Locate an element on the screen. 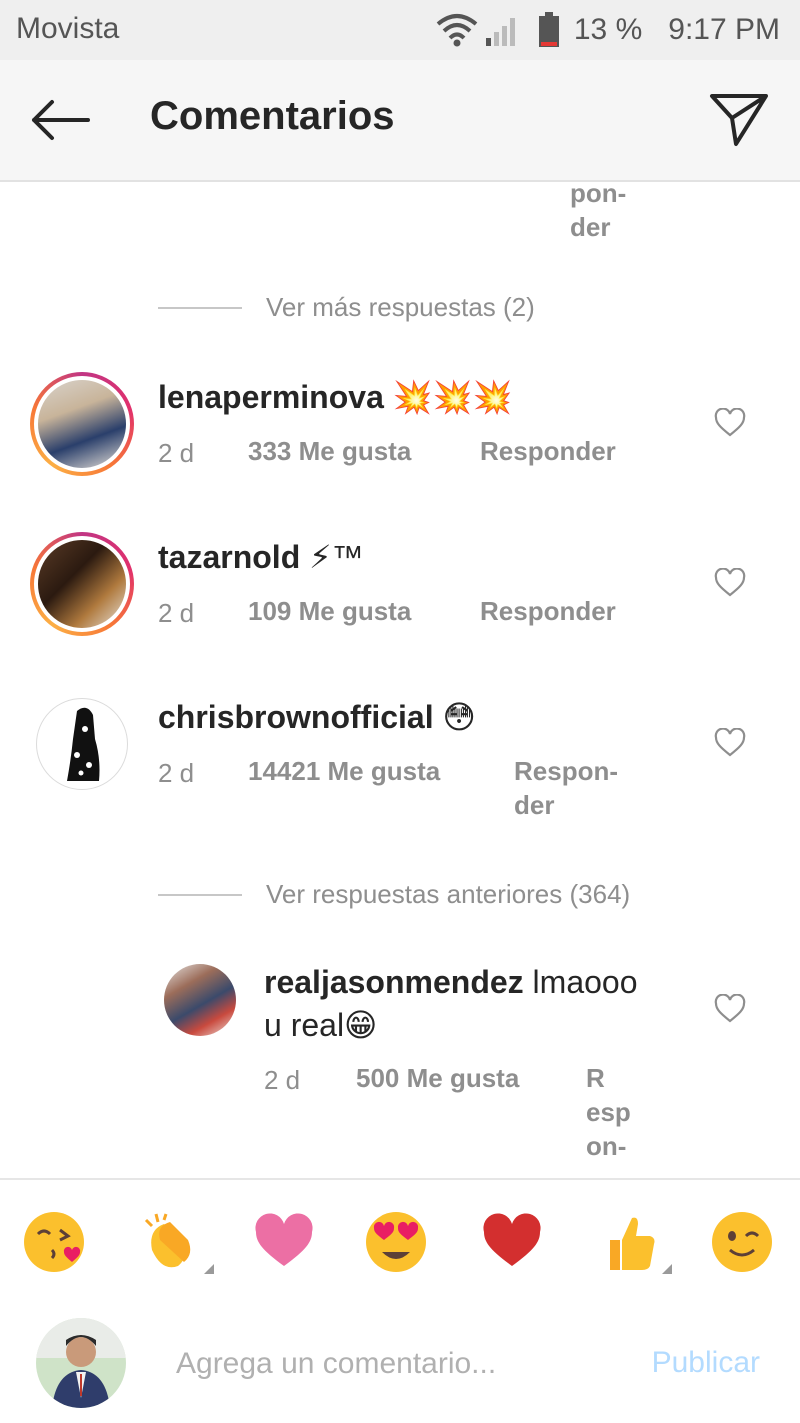 Image resolution: width=800 pixels, height=1423 pixels. avatar-photo-icon is located at coordinates (81, 1363).